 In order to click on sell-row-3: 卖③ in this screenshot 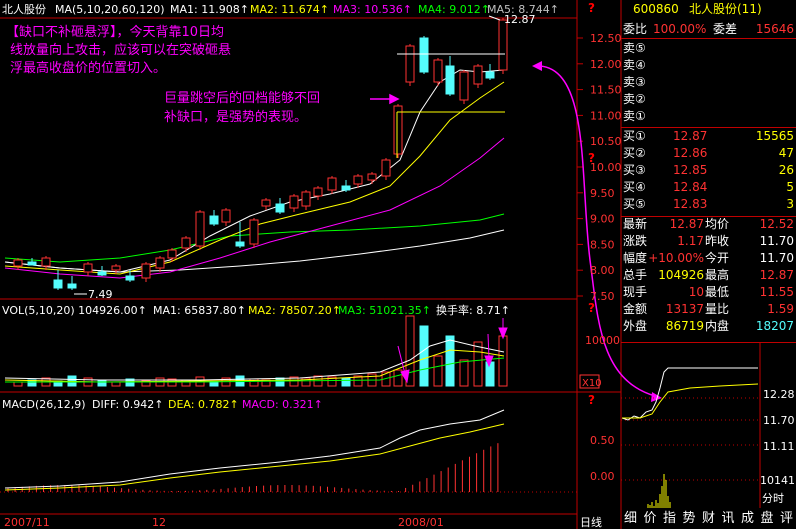, I will do `click(634, 82)`.